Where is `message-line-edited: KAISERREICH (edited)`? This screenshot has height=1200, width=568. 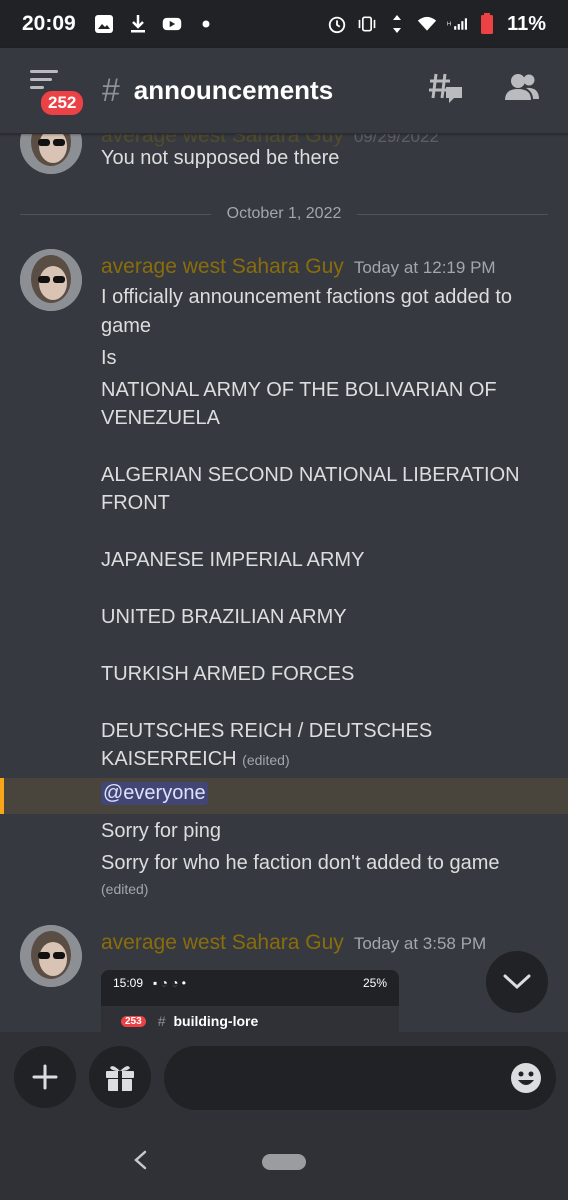 message-line-edited: KAISERREICH (edited) is located at coordinates (195, 759).